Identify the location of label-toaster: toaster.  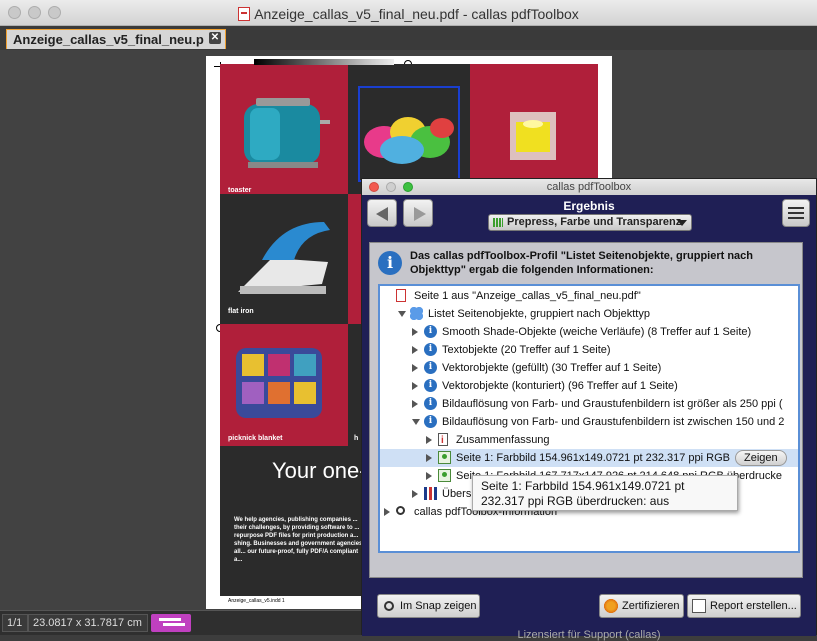
(240, 190).